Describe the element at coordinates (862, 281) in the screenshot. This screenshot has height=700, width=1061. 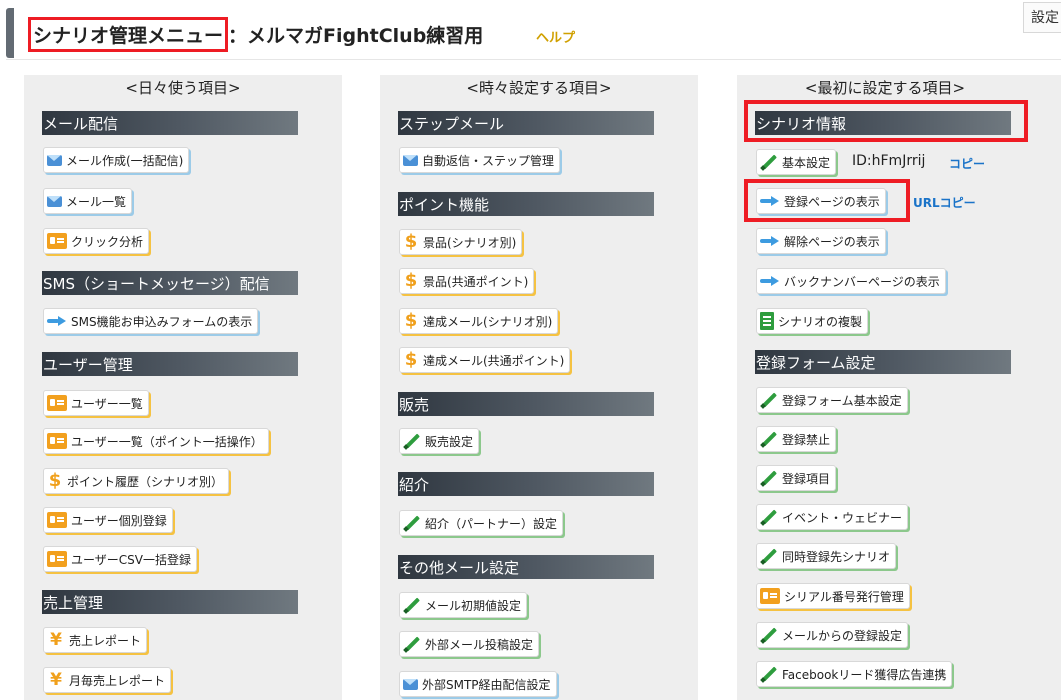
I see `button-label: バックナンバーページの表示` at that location.